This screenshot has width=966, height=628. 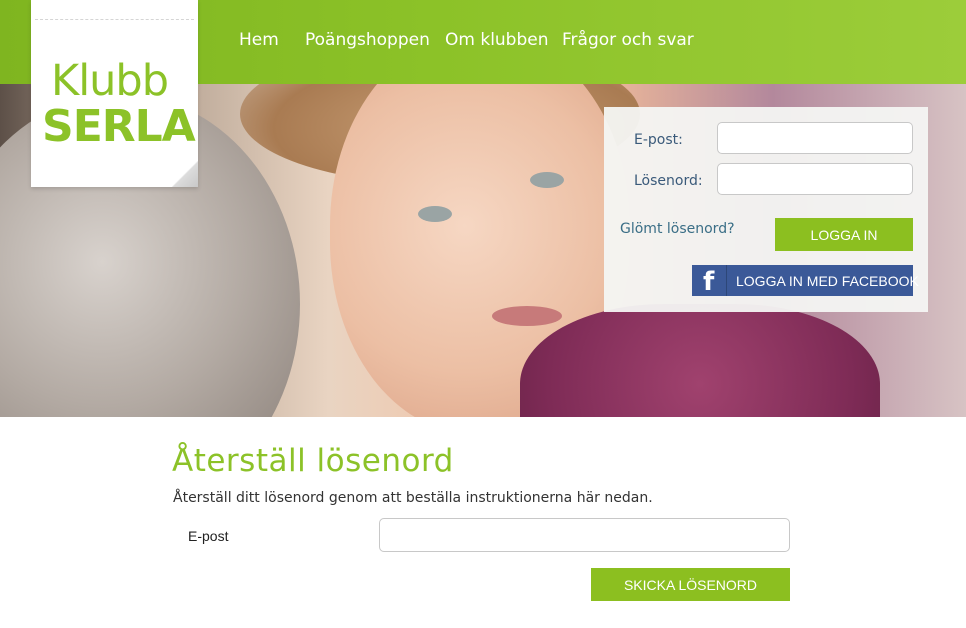 I want to click on logo-text-klubb: Klubb, so click(x=110, y=81).